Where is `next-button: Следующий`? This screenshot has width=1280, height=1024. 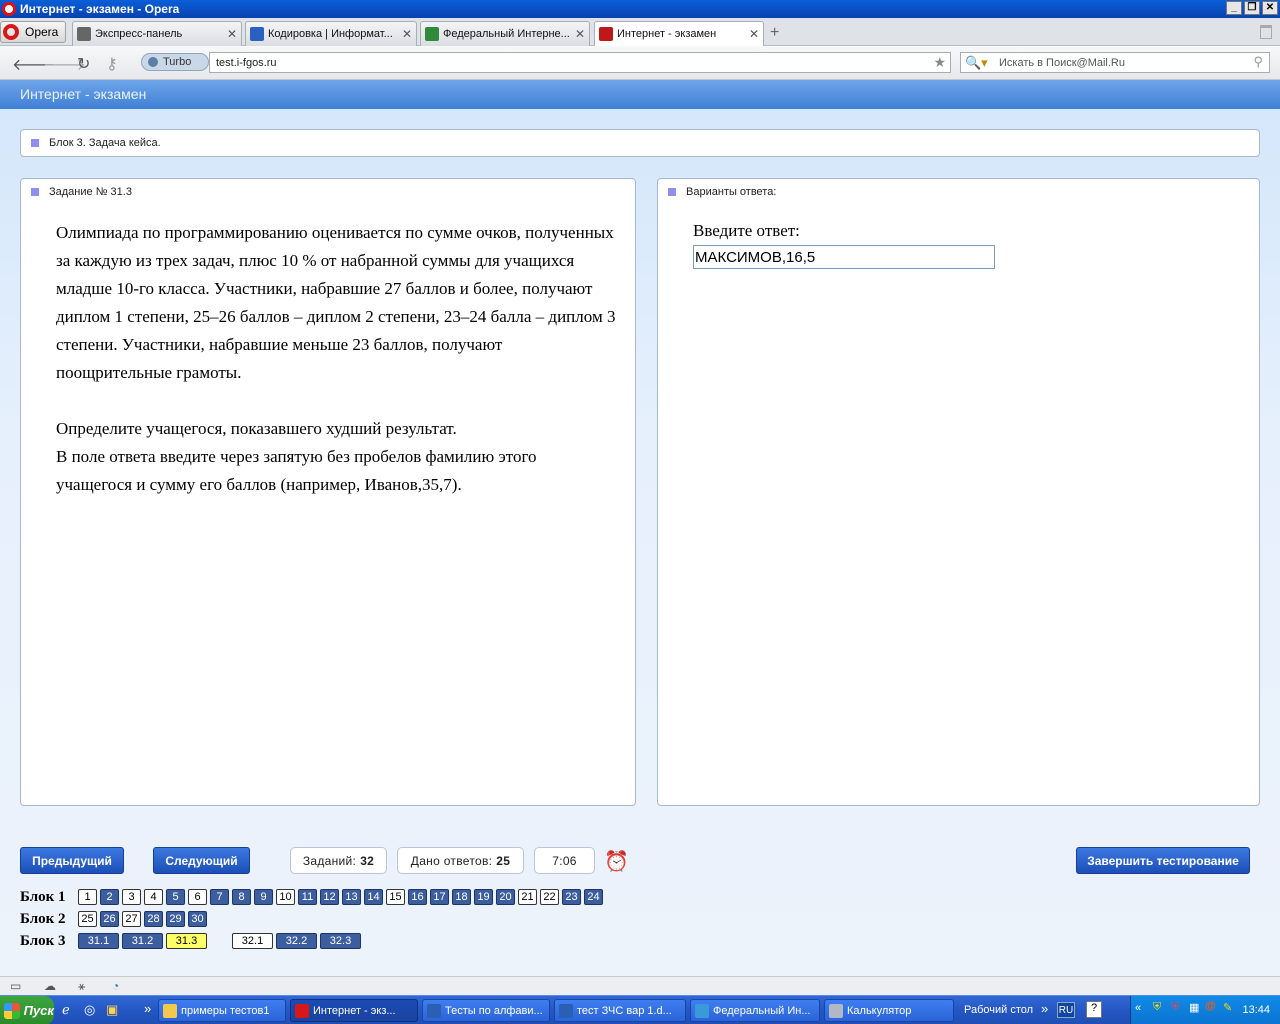
next-button: Следующий is located at coordinates (201, 860).